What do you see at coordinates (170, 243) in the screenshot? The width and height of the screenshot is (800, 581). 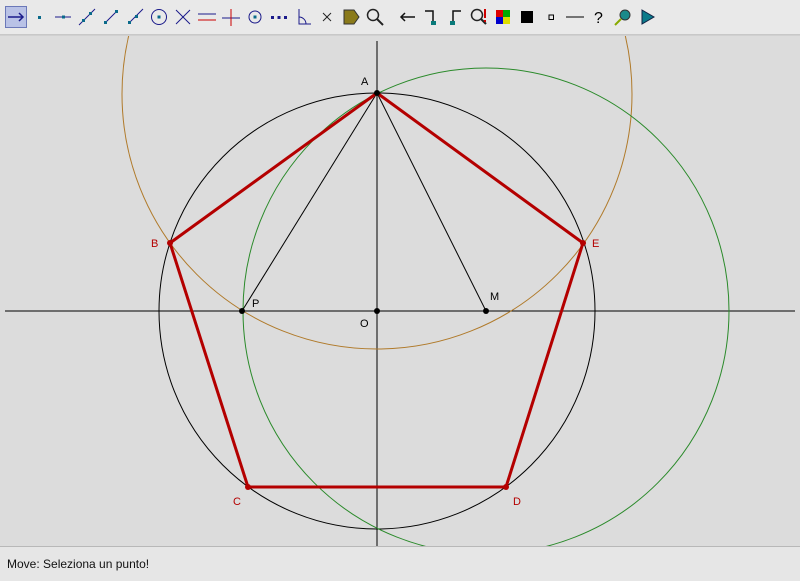 I see `point-b` at bounding box center [170, 243].